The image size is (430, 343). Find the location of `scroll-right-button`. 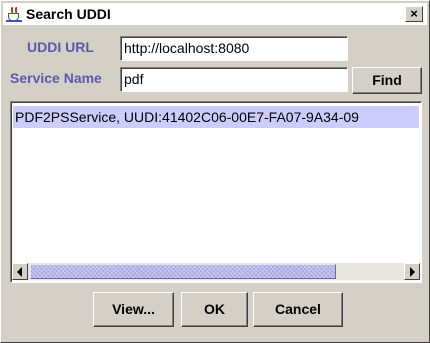

scroll-right-button is located at coordinates (412, 271).